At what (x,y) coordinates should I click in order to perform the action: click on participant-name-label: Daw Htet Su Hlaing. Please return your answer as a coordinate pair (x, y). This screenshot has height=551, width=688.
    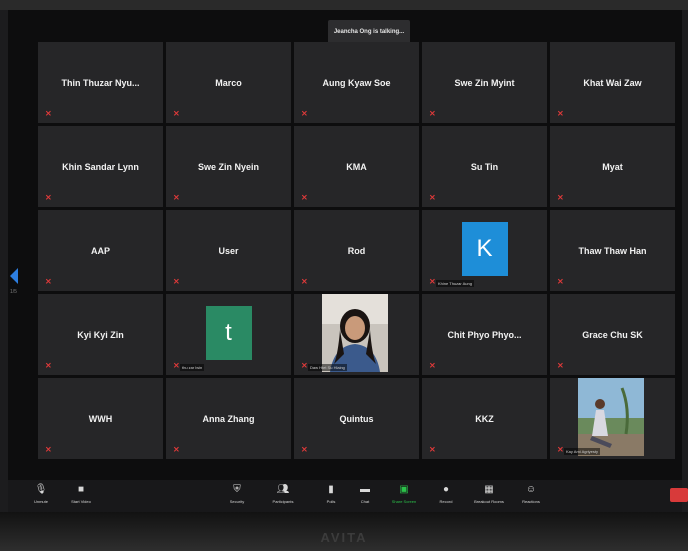
    Looking at the image, I should click on (327, 367).